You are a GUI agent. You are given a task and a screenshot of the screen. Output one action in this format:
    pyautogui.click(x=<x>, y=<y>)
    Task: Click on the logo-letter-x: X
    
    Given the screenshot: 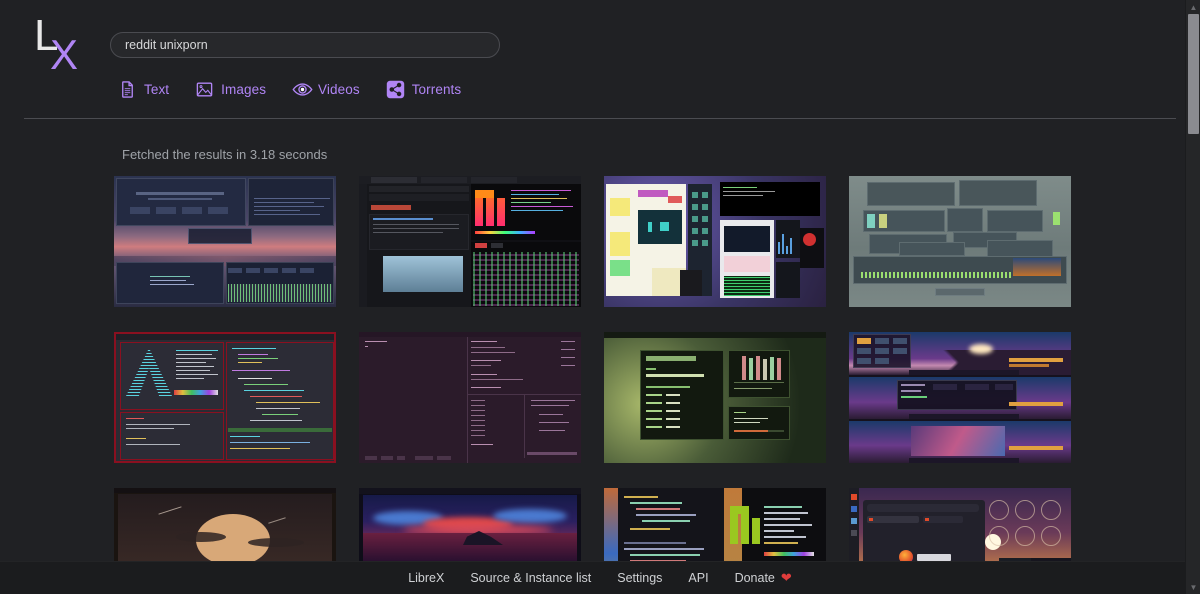 What is the action you would take?
    pyautogui.click(x=64, y=54)
    